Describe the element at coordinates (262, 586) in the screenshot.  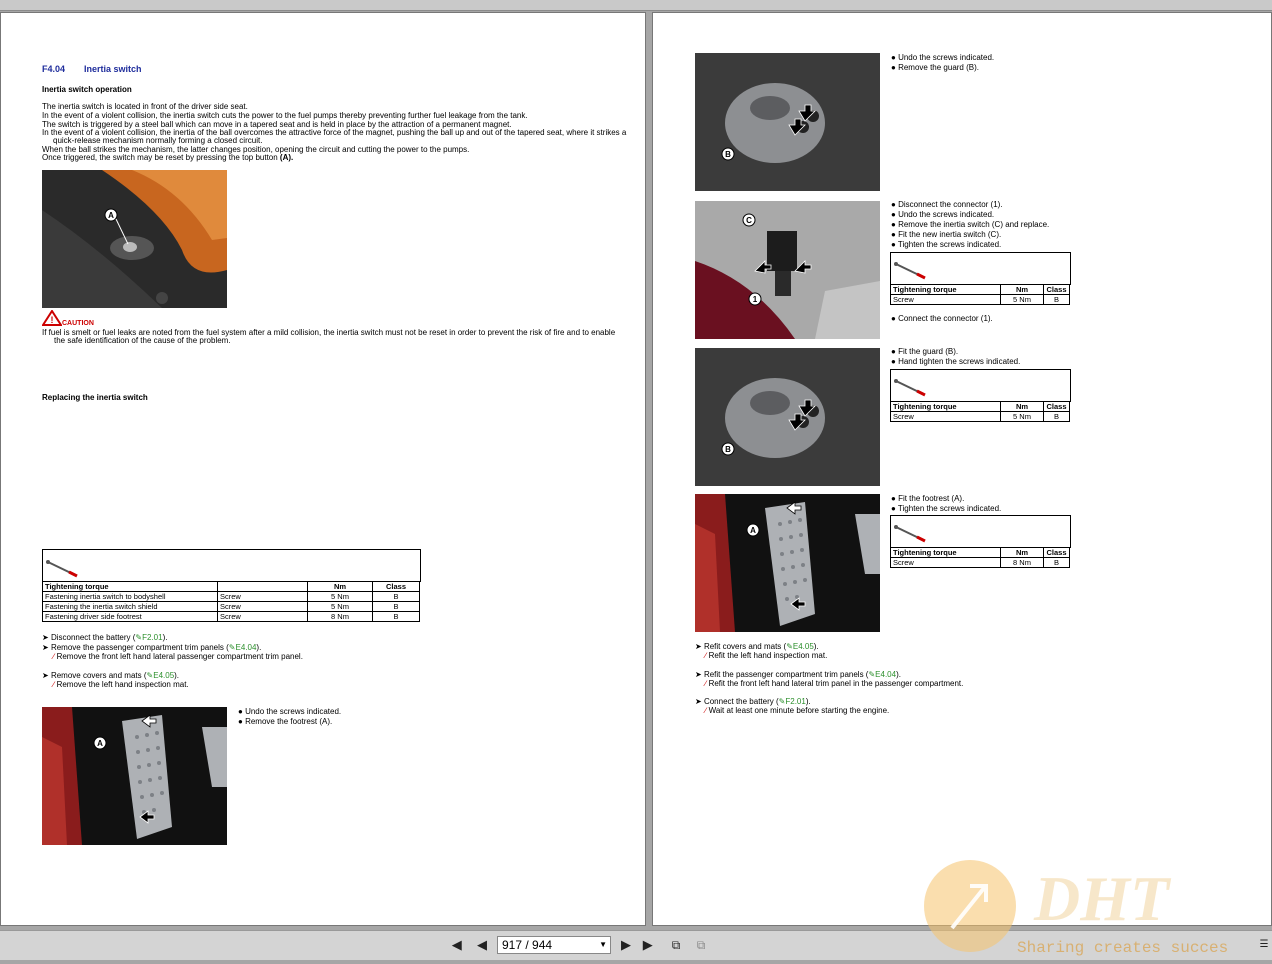
I see `torque-header` at that location.